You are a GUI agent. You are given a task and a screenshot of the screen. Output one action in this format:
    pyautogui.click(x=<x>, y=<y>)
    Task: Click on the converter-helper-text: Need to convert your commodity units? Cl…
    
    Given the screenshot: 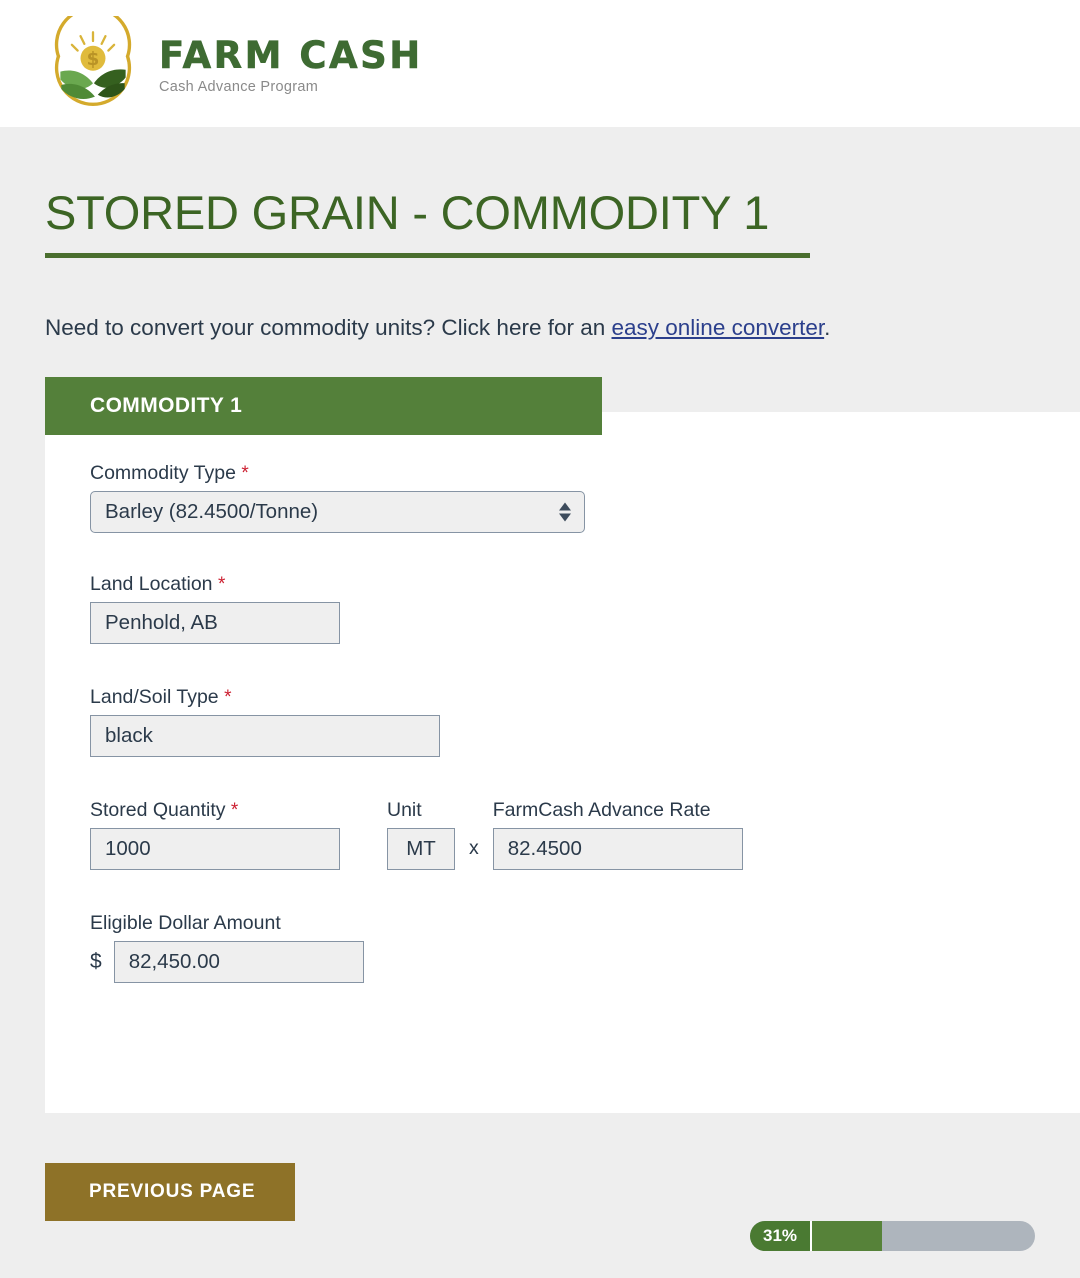 What is the action you would take?
    pyautogui.click(x=437, y=328)
    